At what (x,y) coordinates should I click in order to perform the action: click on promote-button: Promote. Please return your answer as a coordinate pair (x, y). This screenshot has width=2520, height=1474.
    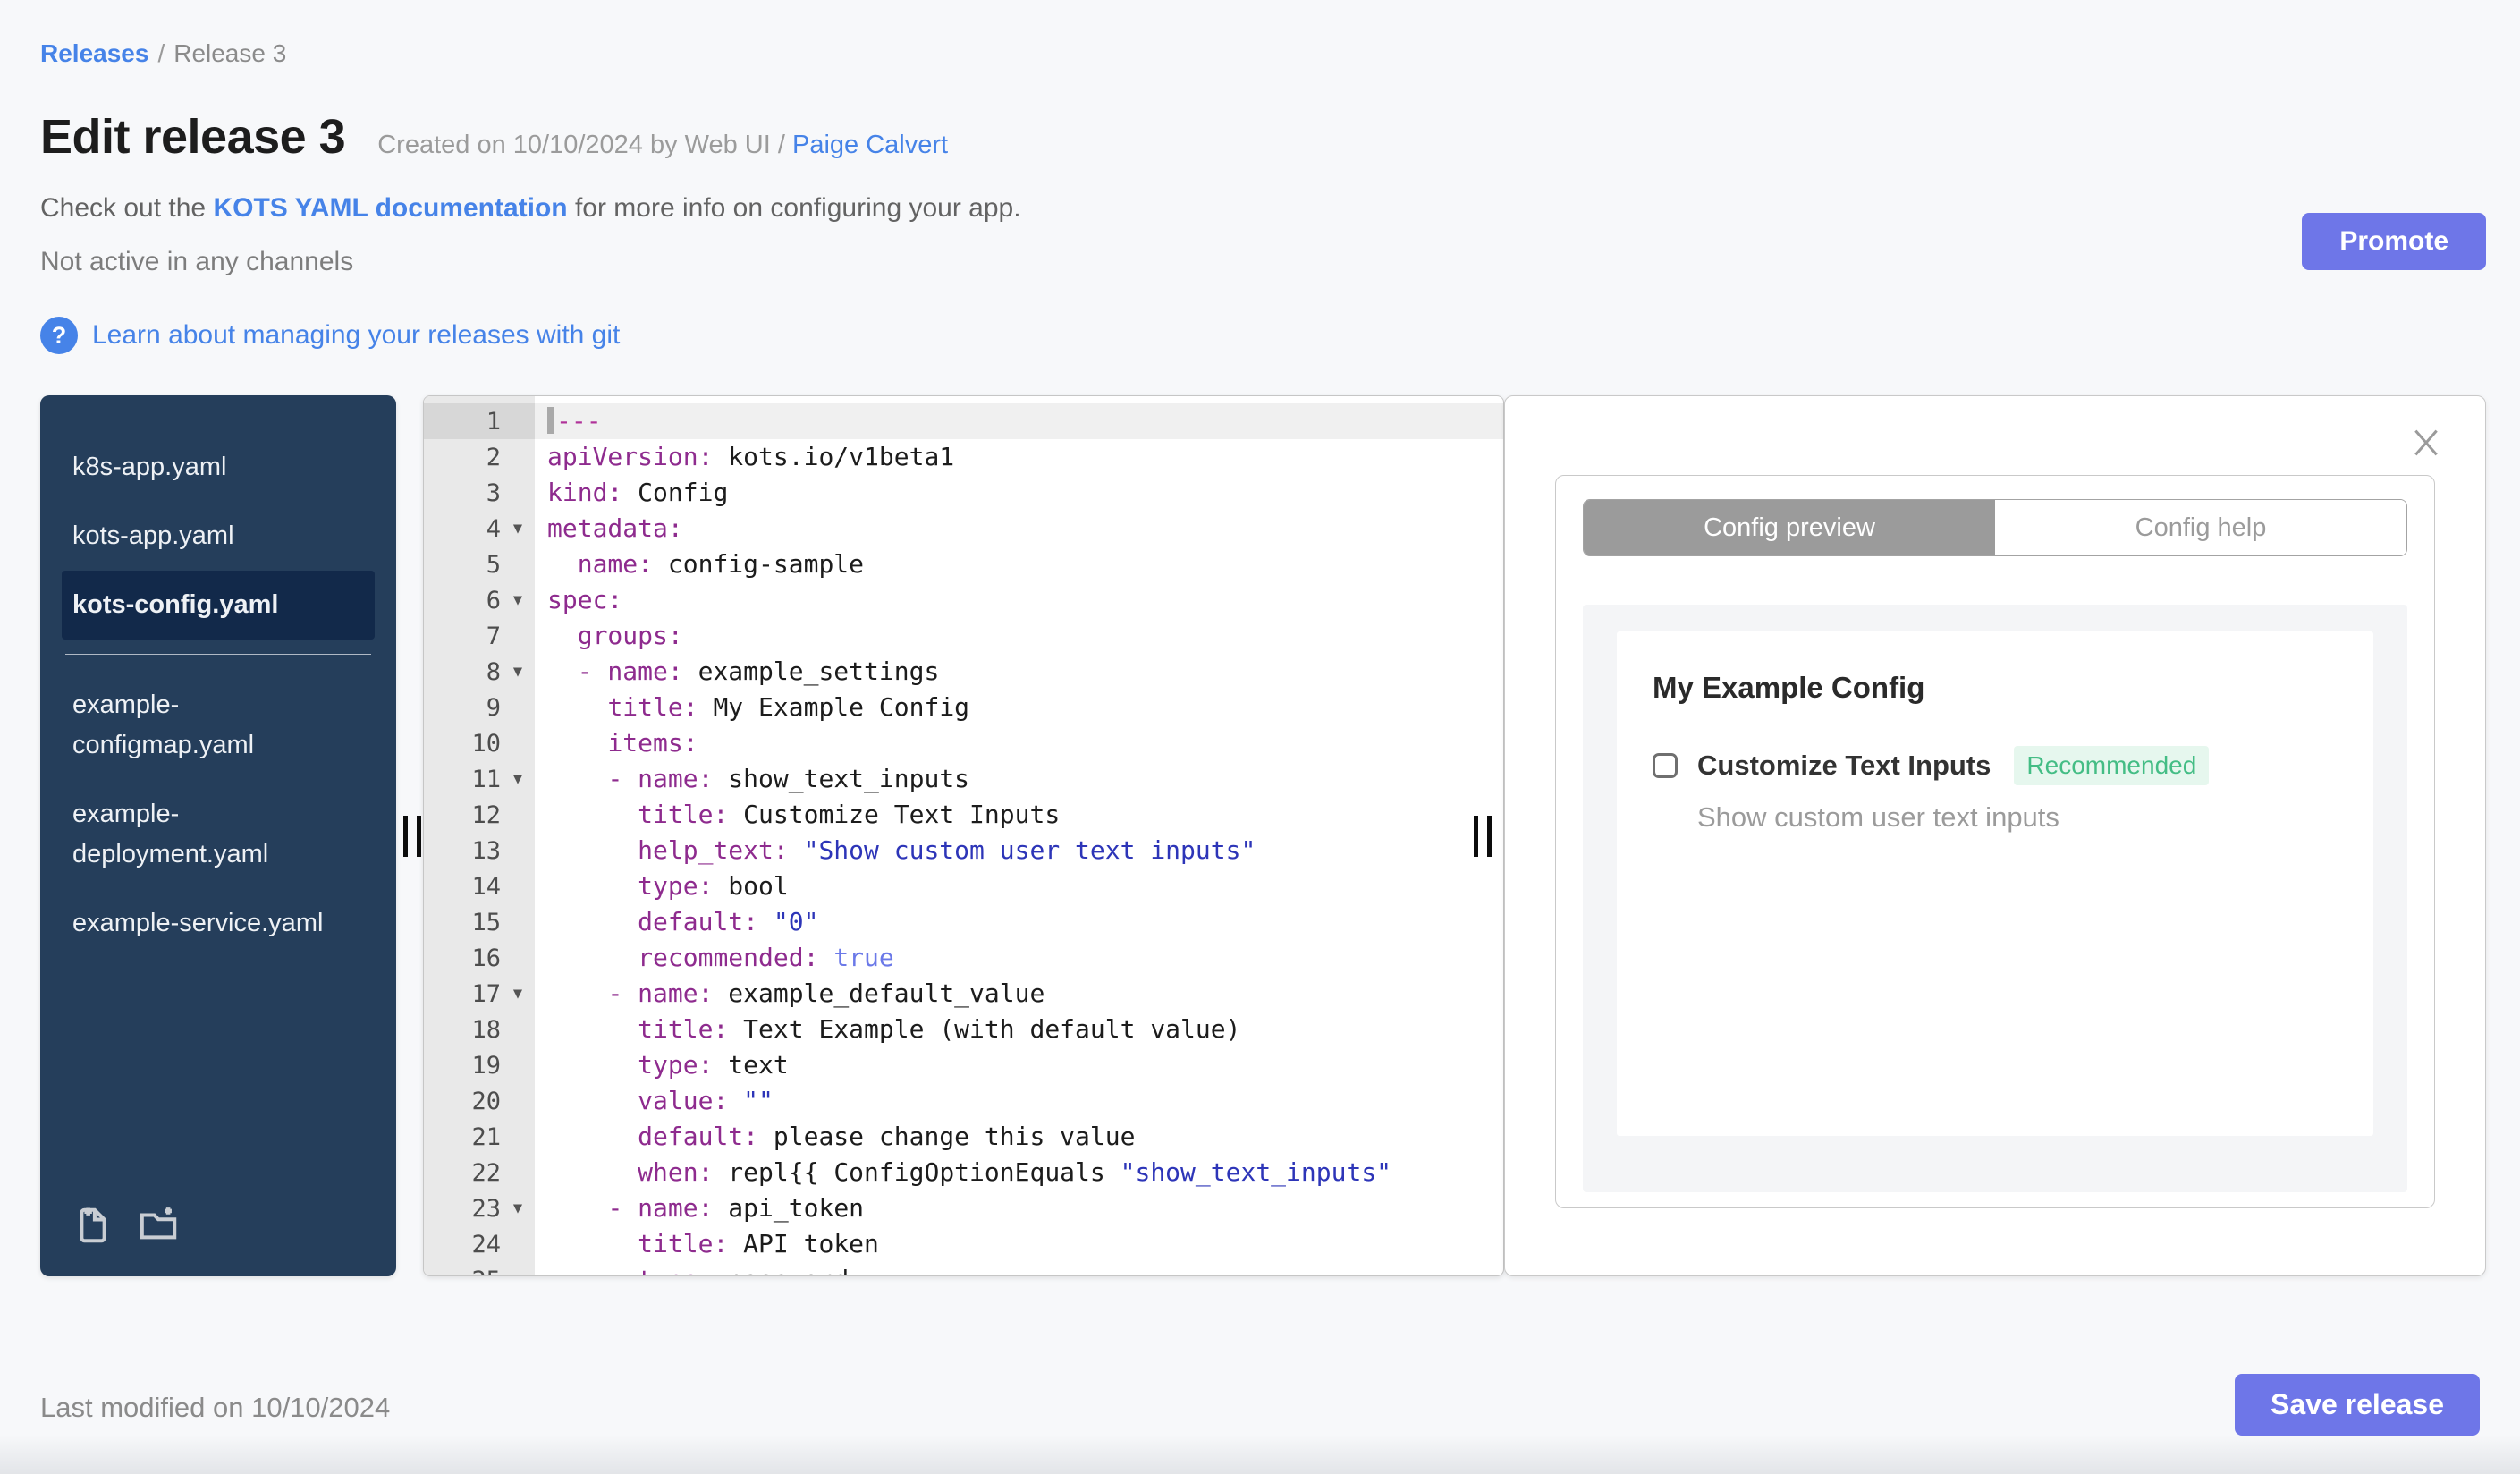
    Looking at the image, I should click on (2394, 241).